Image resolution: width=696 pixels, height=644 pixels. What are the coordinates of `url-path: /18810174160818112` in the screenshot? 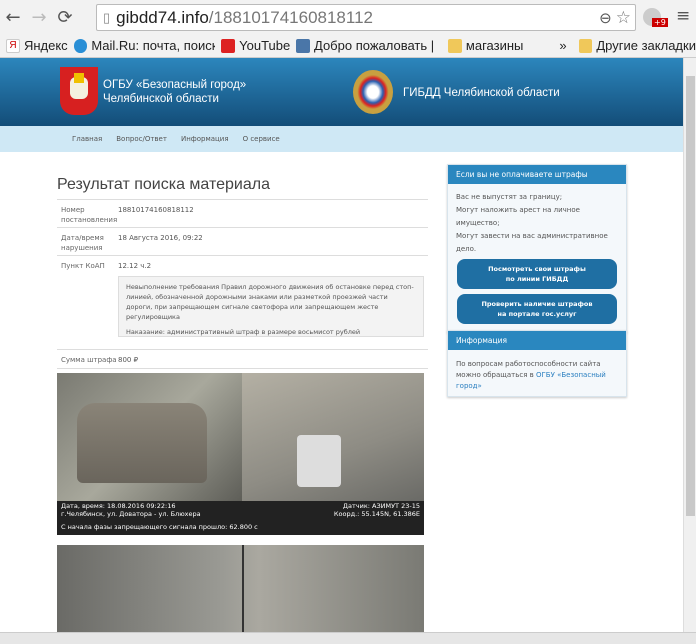 It's located at (290, 17).